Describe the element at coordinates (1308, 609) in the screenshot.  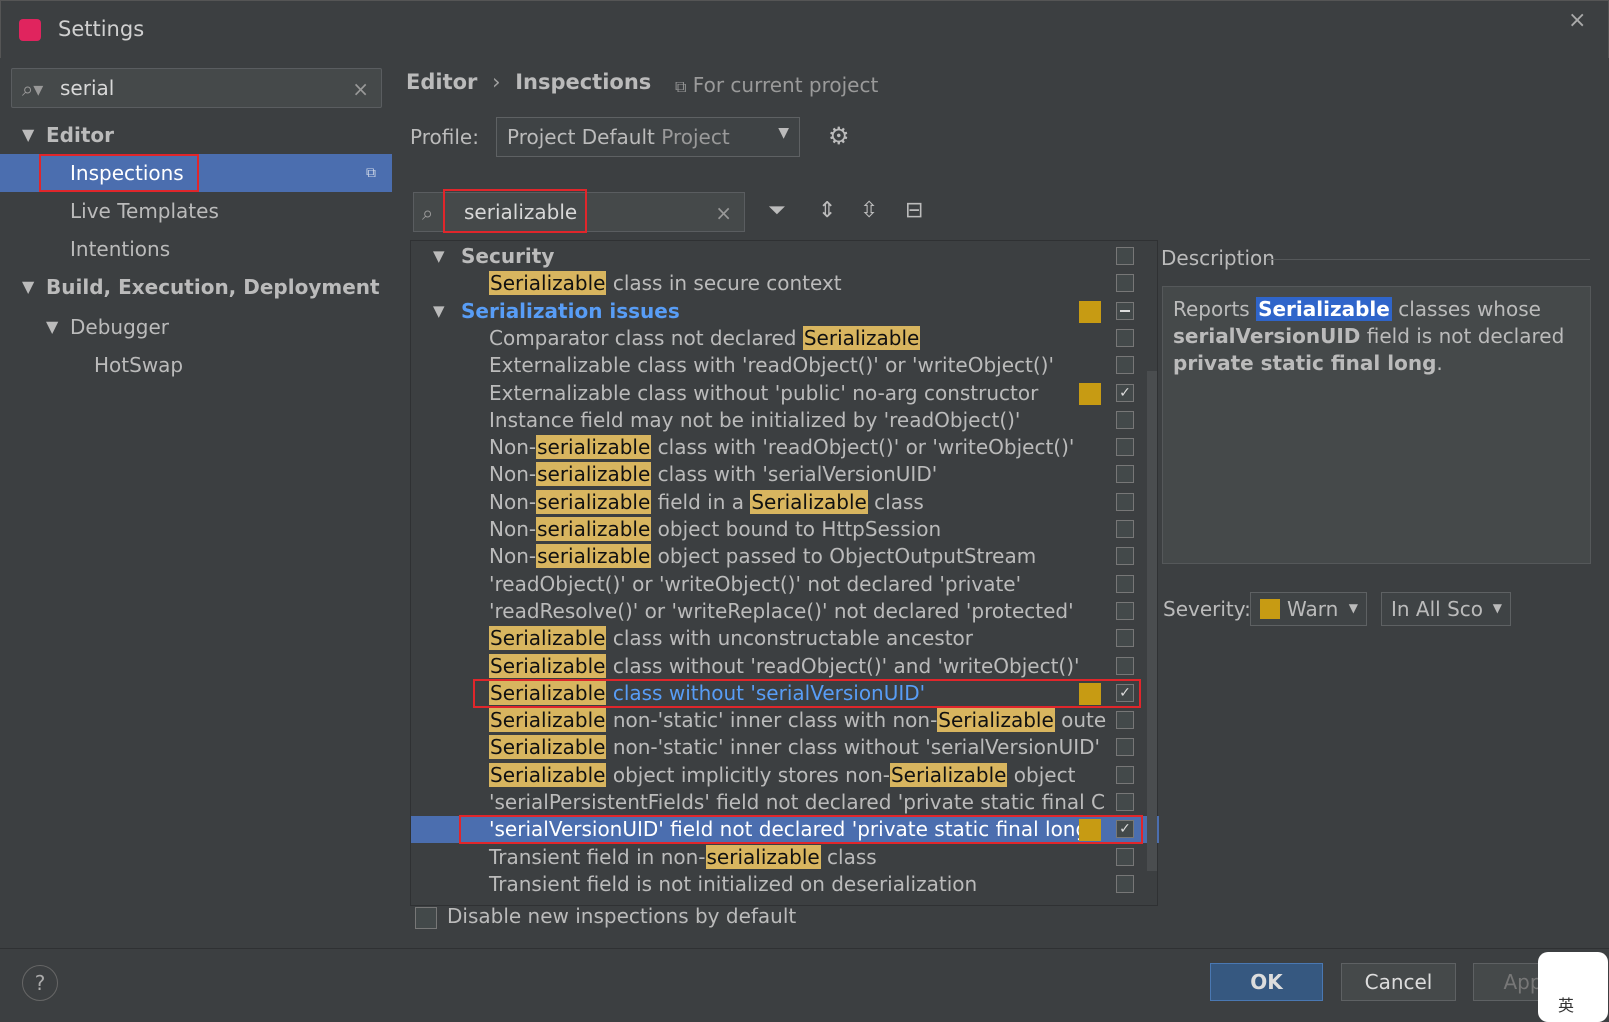
I see `severity-dropdown: Warn ▼` at that location.